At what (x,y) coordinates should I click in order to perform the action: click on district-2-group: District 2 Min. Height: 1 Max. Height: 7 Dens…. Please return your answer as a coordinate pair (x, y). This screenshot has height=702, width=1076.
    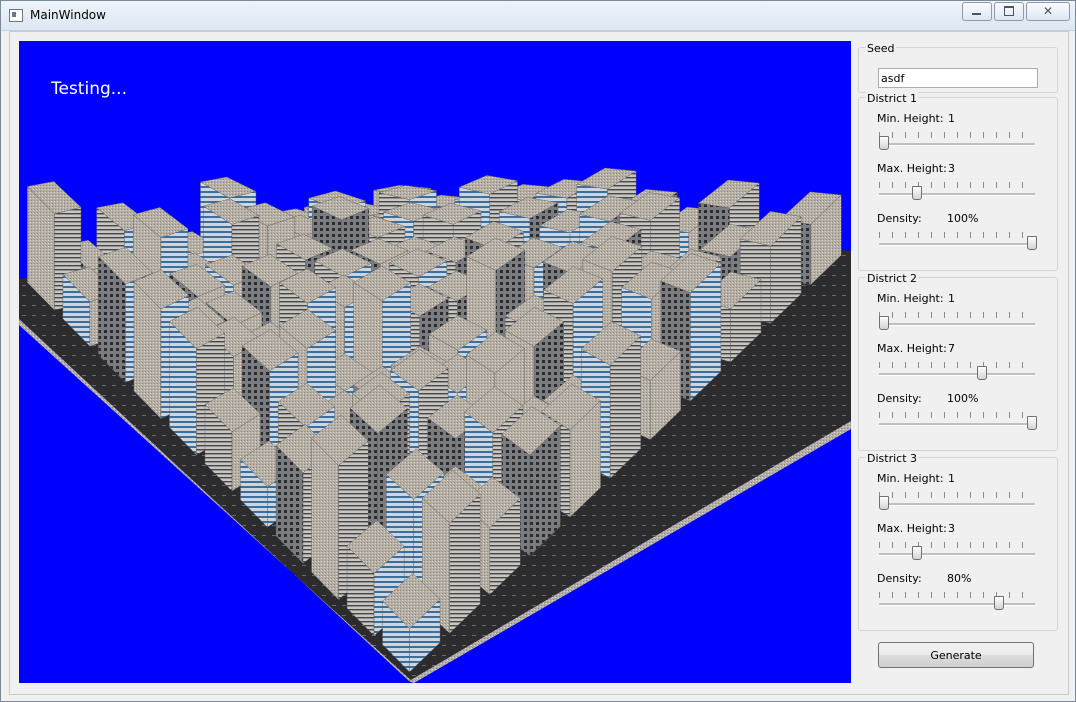
    Looking at the image, I should click on (958, 361).